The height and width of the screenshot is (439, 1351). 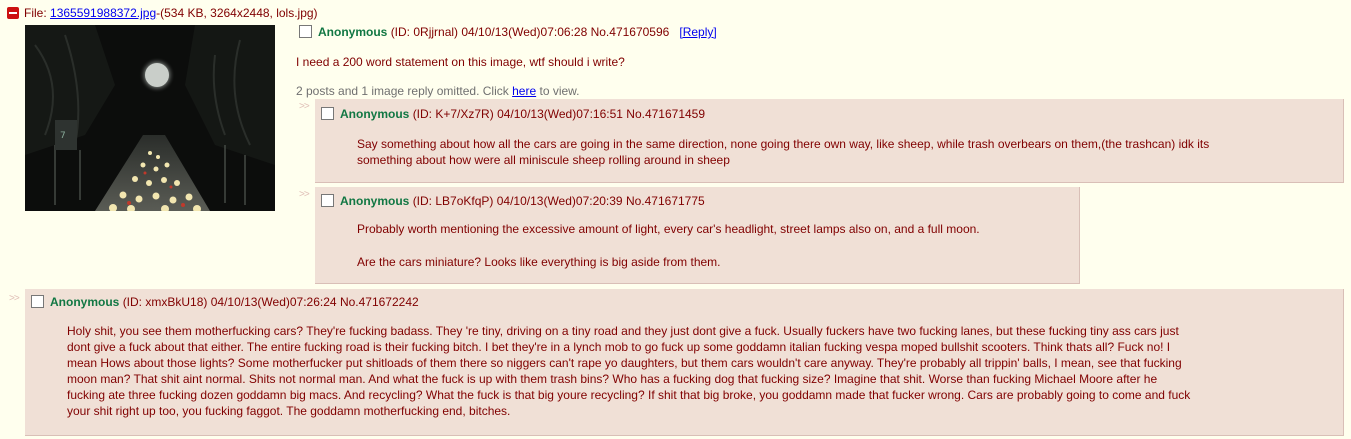 What do you see at coordinates (273, 302) in the screenshot?
I see `post-datetime: 04/10/13(Wed)07:26:24` at bounding box center [273, 302].